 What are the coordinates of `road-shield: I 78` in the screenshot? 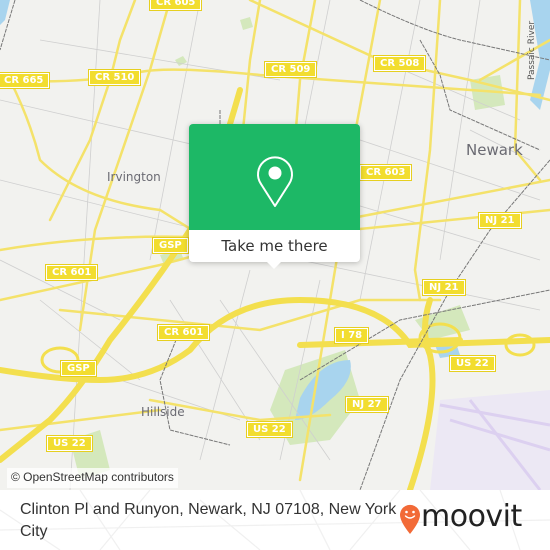 It's located at (351, 335).